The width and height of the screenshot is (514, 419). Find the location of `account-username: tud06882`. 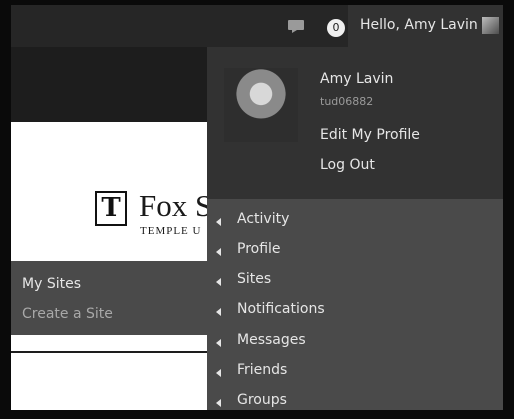

account-username: tud06882 is located at coordinates (346, 101).